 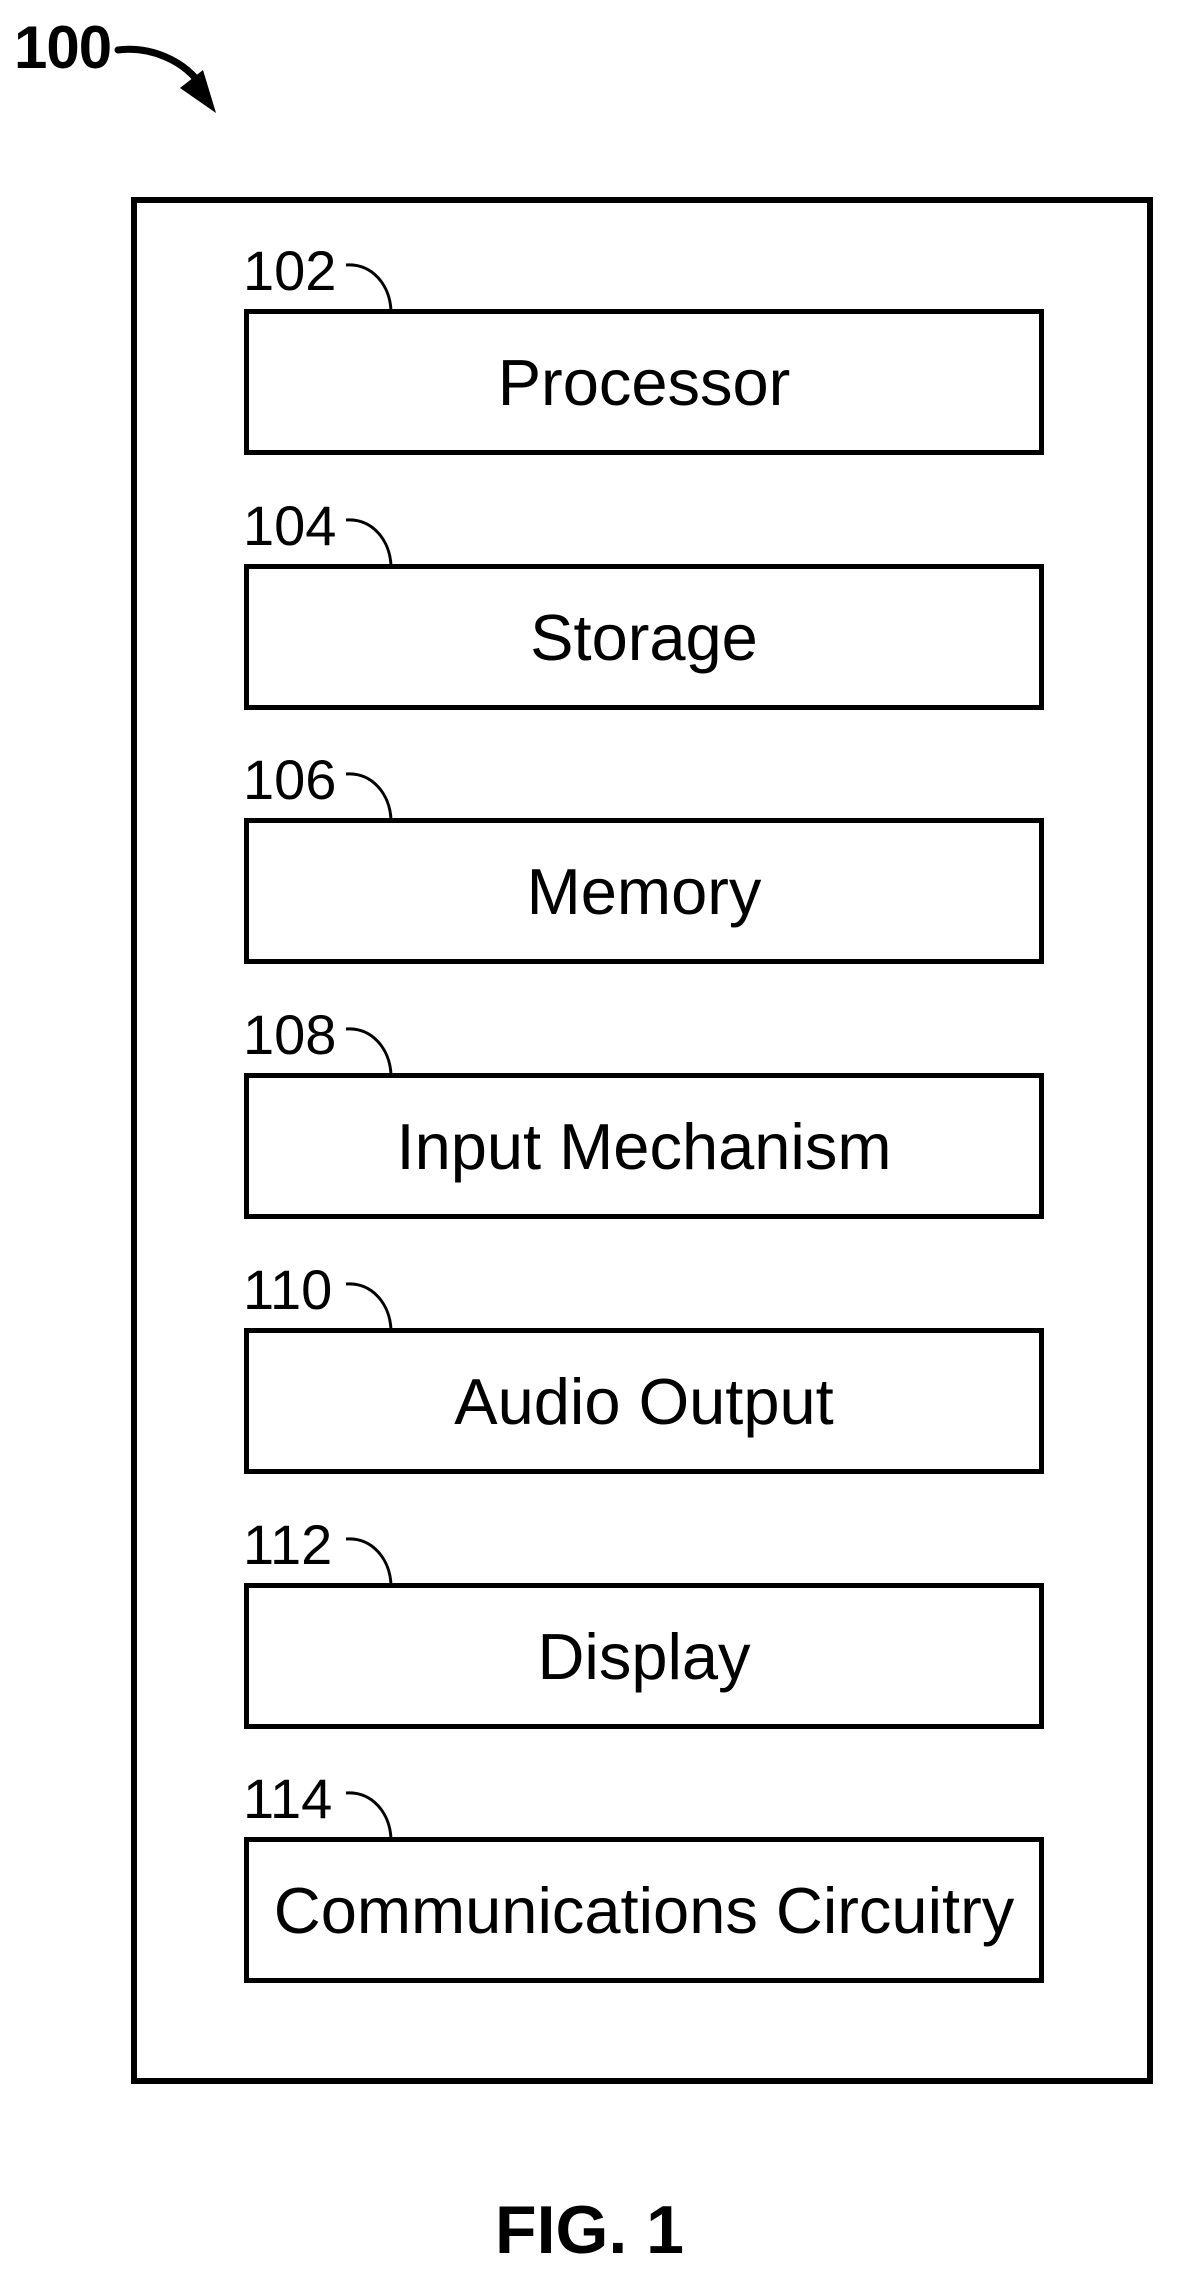 I want to click on component-box: Communications Circuitry, so click(x=644, y=1910).